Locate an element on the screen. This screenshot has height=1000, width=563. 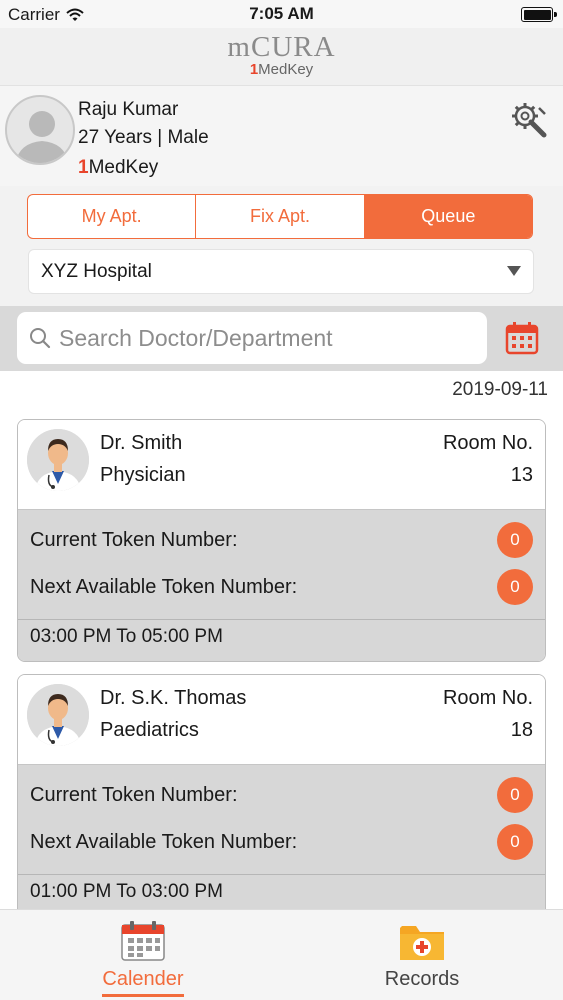
profile-section: Raju Kumar 27 Years | Male 1MedKey is located at coordinates (281, 136).